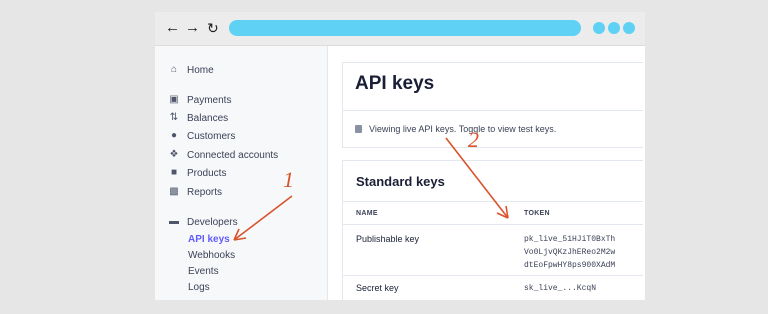 The width and height of the screenshot is (768, 314). What do you see at coordinates (473, 139) in the screenshot?
I see `annotation-label-2: 2` at bounding box center [473, 139].